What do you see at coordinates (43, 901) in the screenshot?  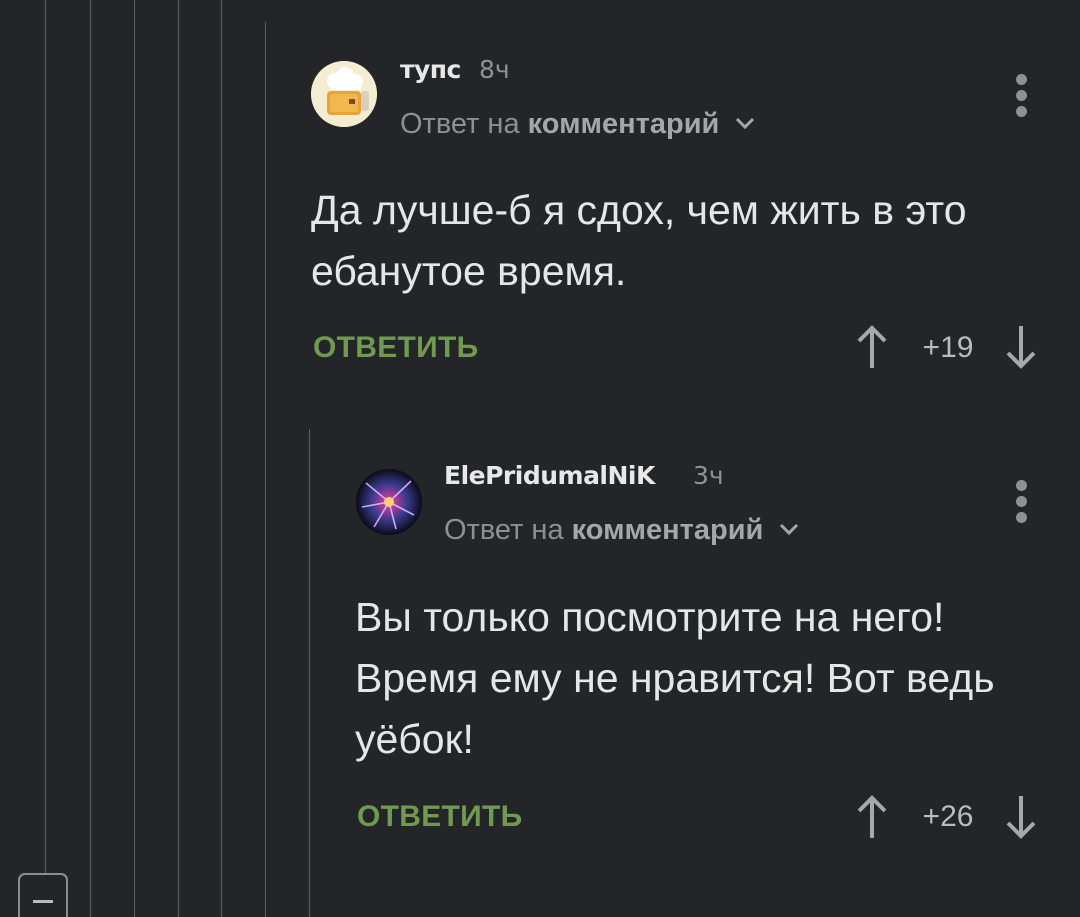 I see `minus-icon` at bounding box center [43, 901].